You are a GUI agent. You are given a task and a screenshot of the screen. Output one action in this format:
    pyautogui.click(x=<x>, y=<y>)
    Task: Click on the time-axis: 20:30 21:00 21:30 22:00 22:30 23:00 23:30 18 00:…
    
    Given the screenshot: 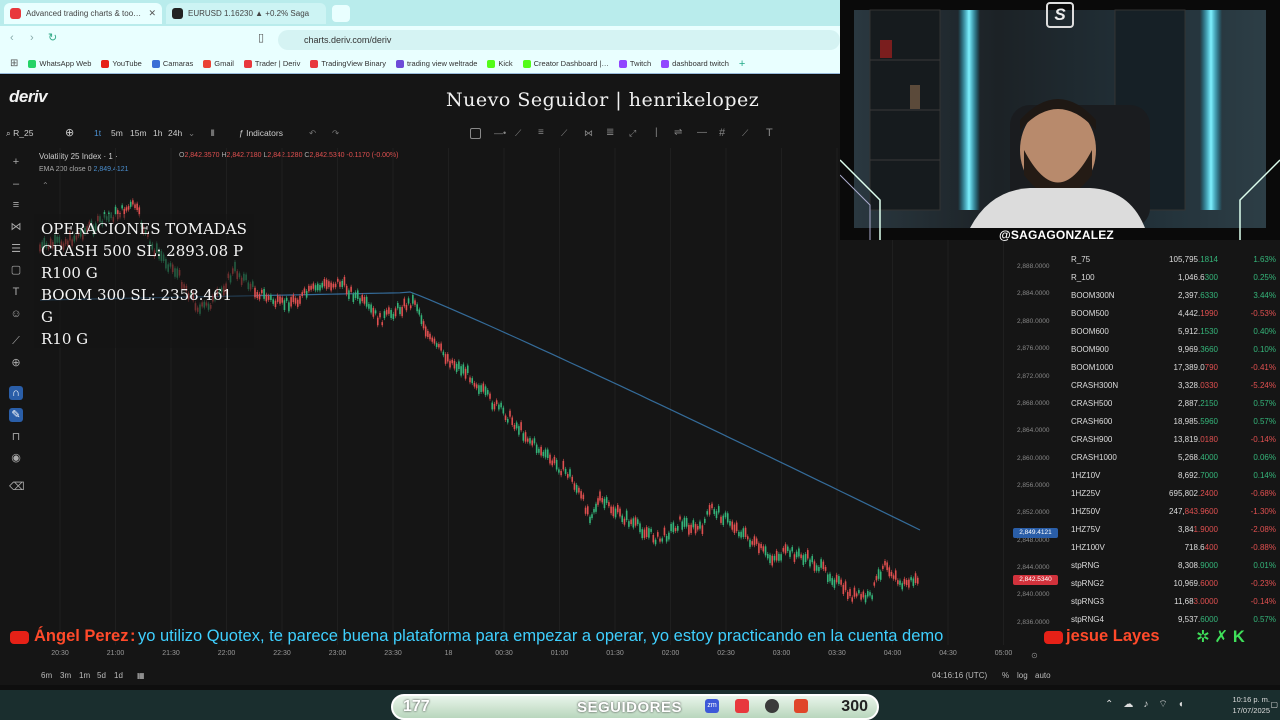 What is the action you would take?
    pyautogui.click(x=531, y=656)
    